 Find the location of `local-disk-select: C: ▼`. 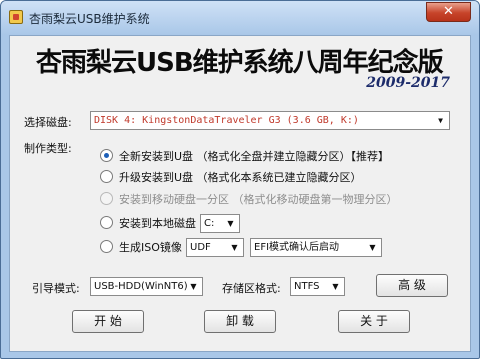

local-disk-select: C: ▼ is located at coordinates (220, 223).